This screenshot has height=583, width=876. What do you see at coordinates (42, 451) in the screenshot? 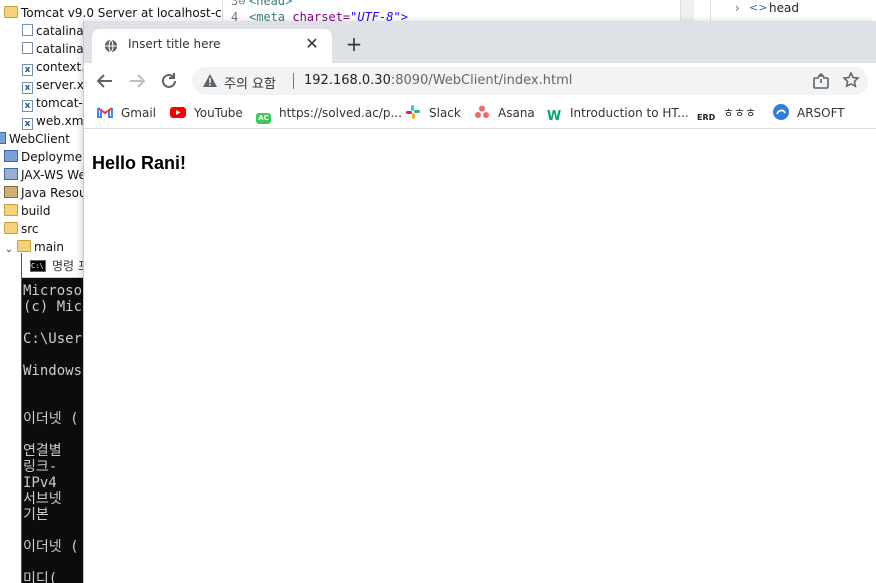
I see `cmd-output-line: 연결별` at bounding box center [42, 451].